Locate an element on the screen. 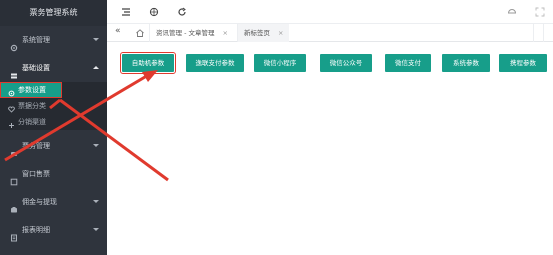  gear-icon is located at coordinates (14, 44).